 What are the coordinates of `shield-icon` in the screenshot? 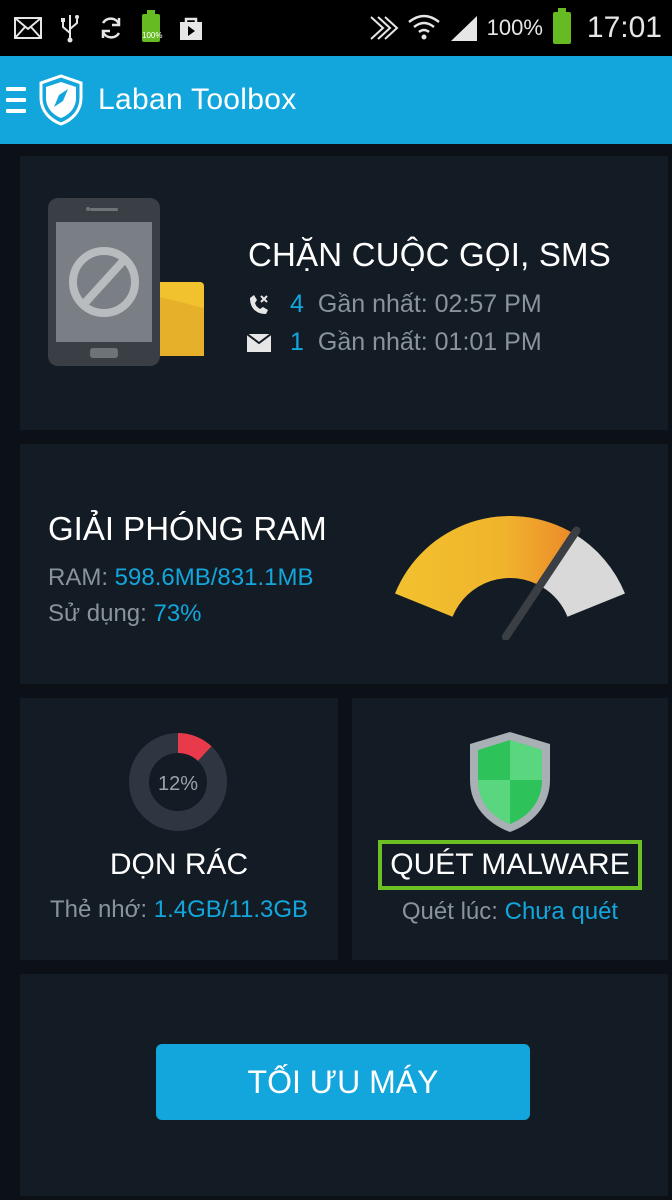 It's located at (510, 782).